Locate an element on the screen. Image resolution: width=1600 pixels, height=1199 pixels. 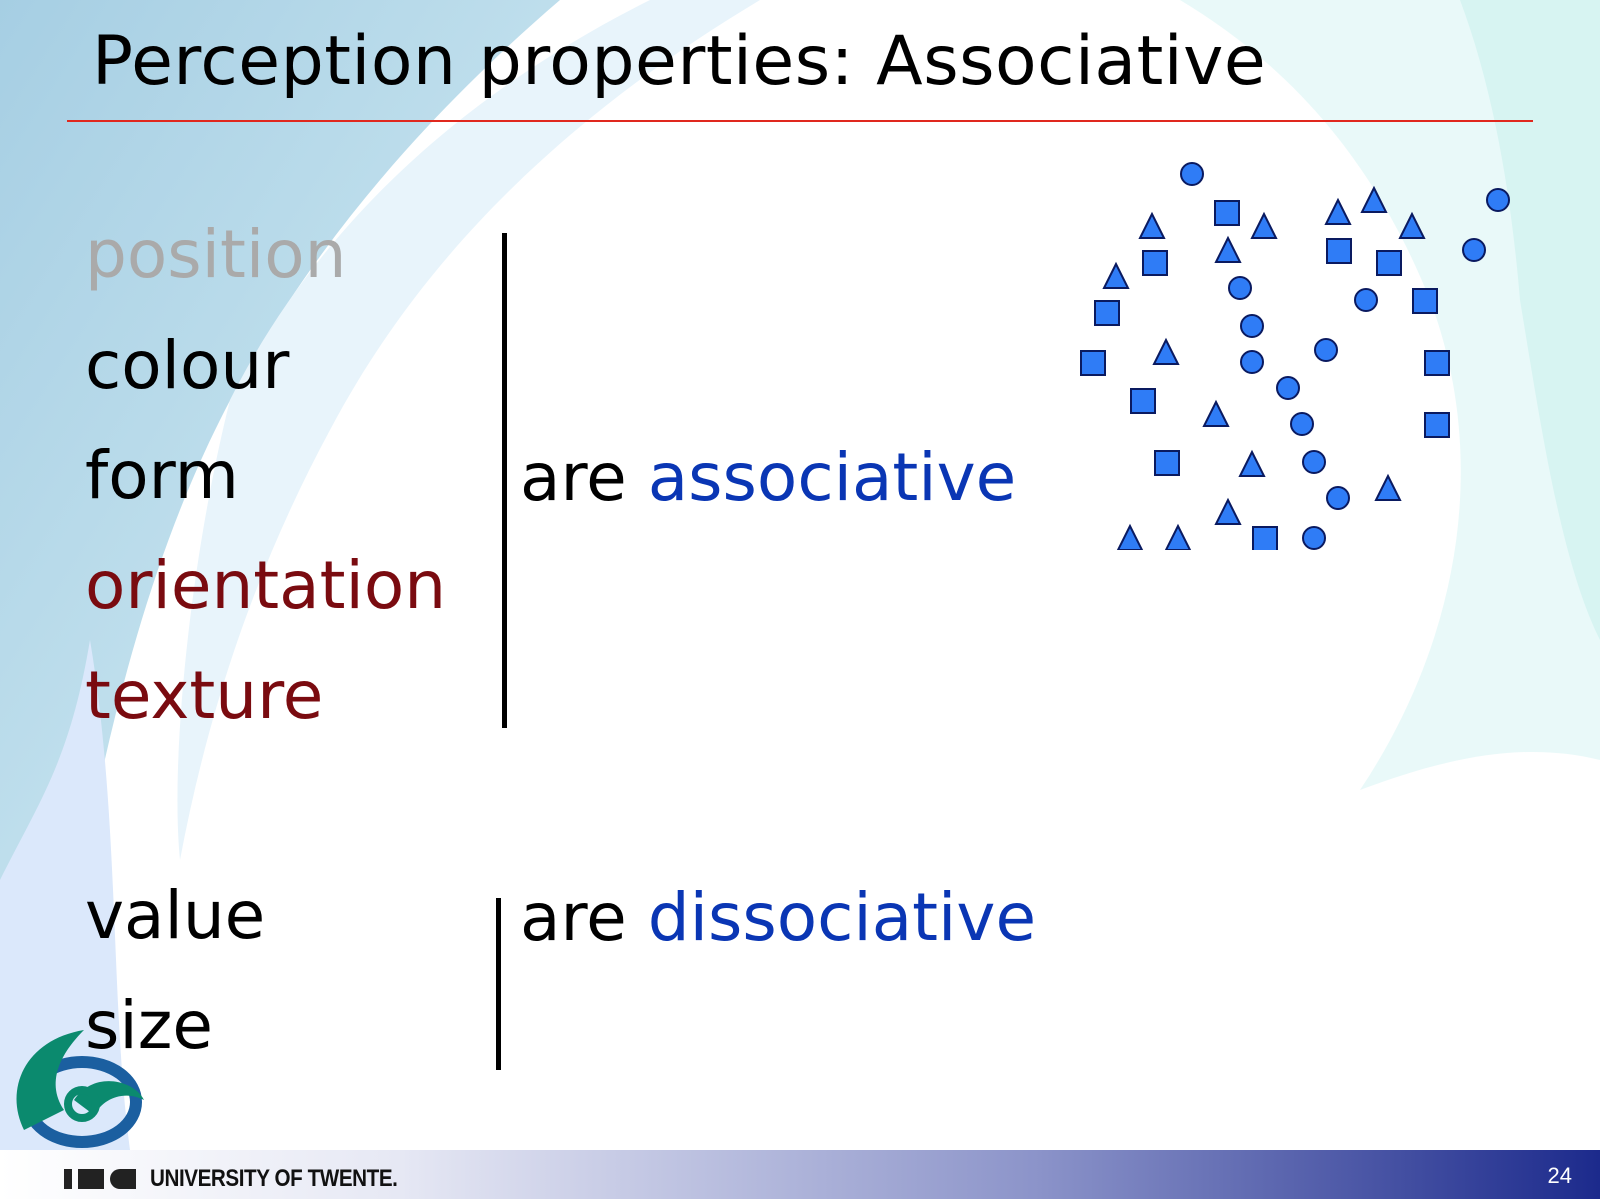
property-orientation: orientation is located at coordinates (266, 585).